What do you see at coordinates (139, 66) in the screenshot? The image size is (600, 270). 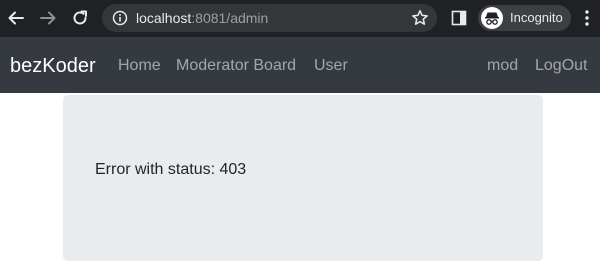 I see `nav-home: Home` at bounding box center [139, 66].